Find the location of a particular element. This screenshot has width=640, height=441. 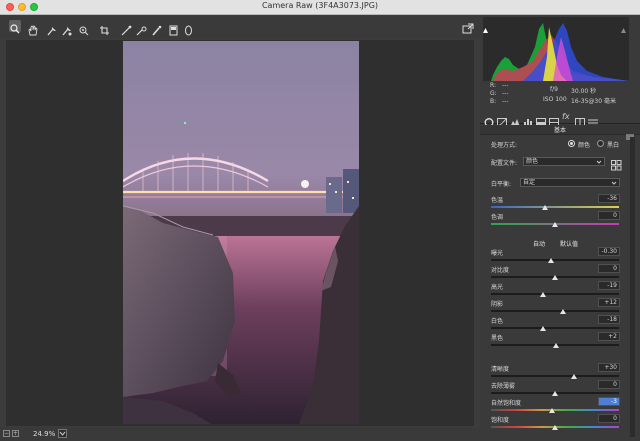

slider-label: 高光 is located at coordinates (497, 287).